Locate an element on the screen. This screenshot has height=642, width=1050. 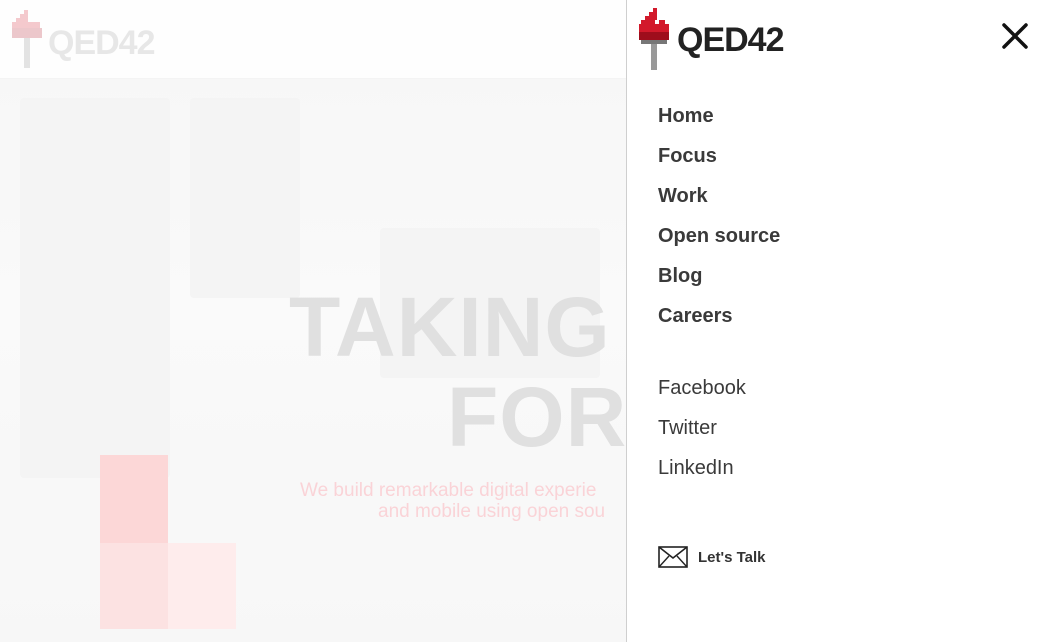
social-link-twitter: Twitter is located at coordinates (702, 432).